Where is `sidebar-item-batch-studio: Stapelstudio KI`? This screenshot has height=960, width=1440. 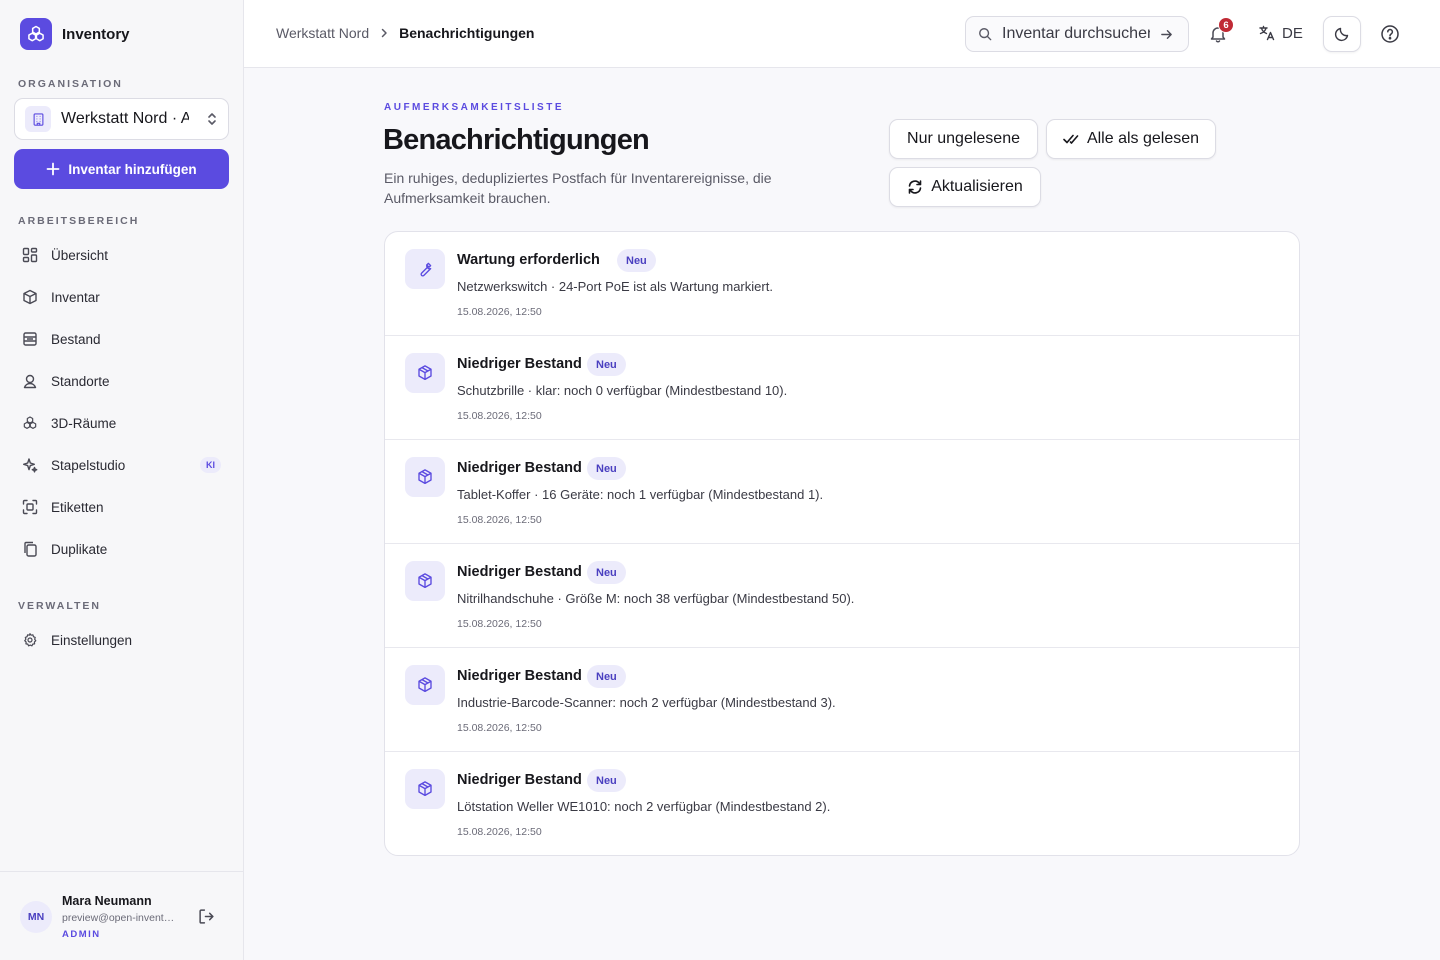 sidebar-item-batch-studio: Stapelstudio KI is located at coordinates (121, 465).